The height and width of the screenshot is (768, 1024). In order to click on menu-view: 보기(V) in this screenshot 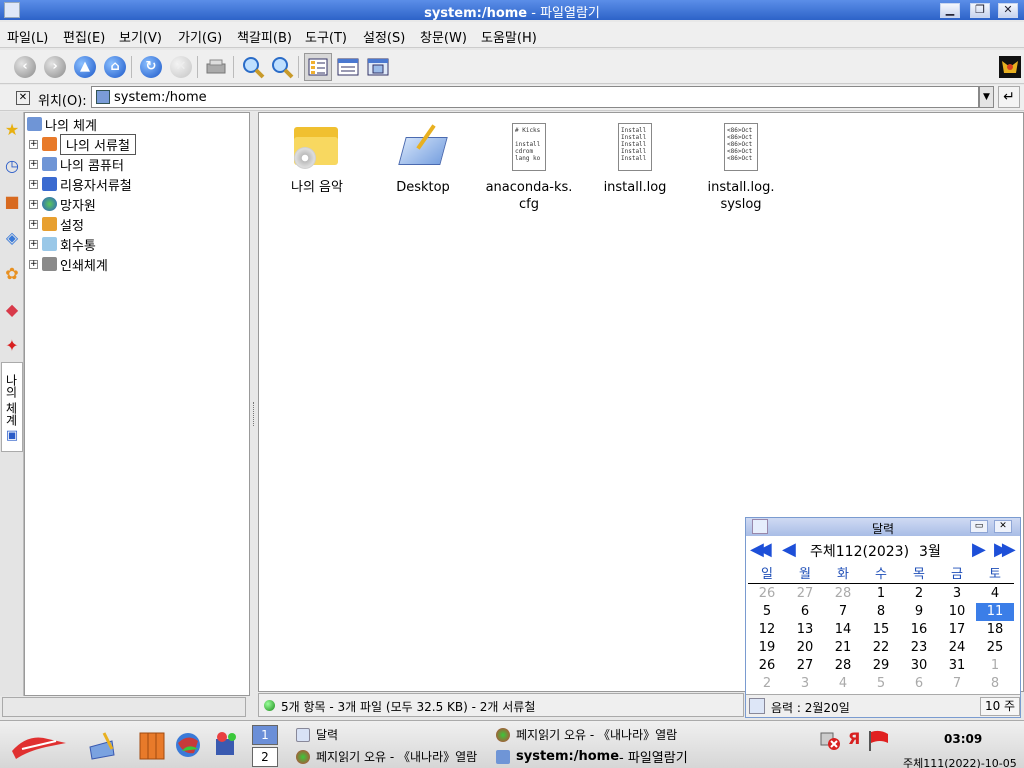, I will do `click(140, 36)`.